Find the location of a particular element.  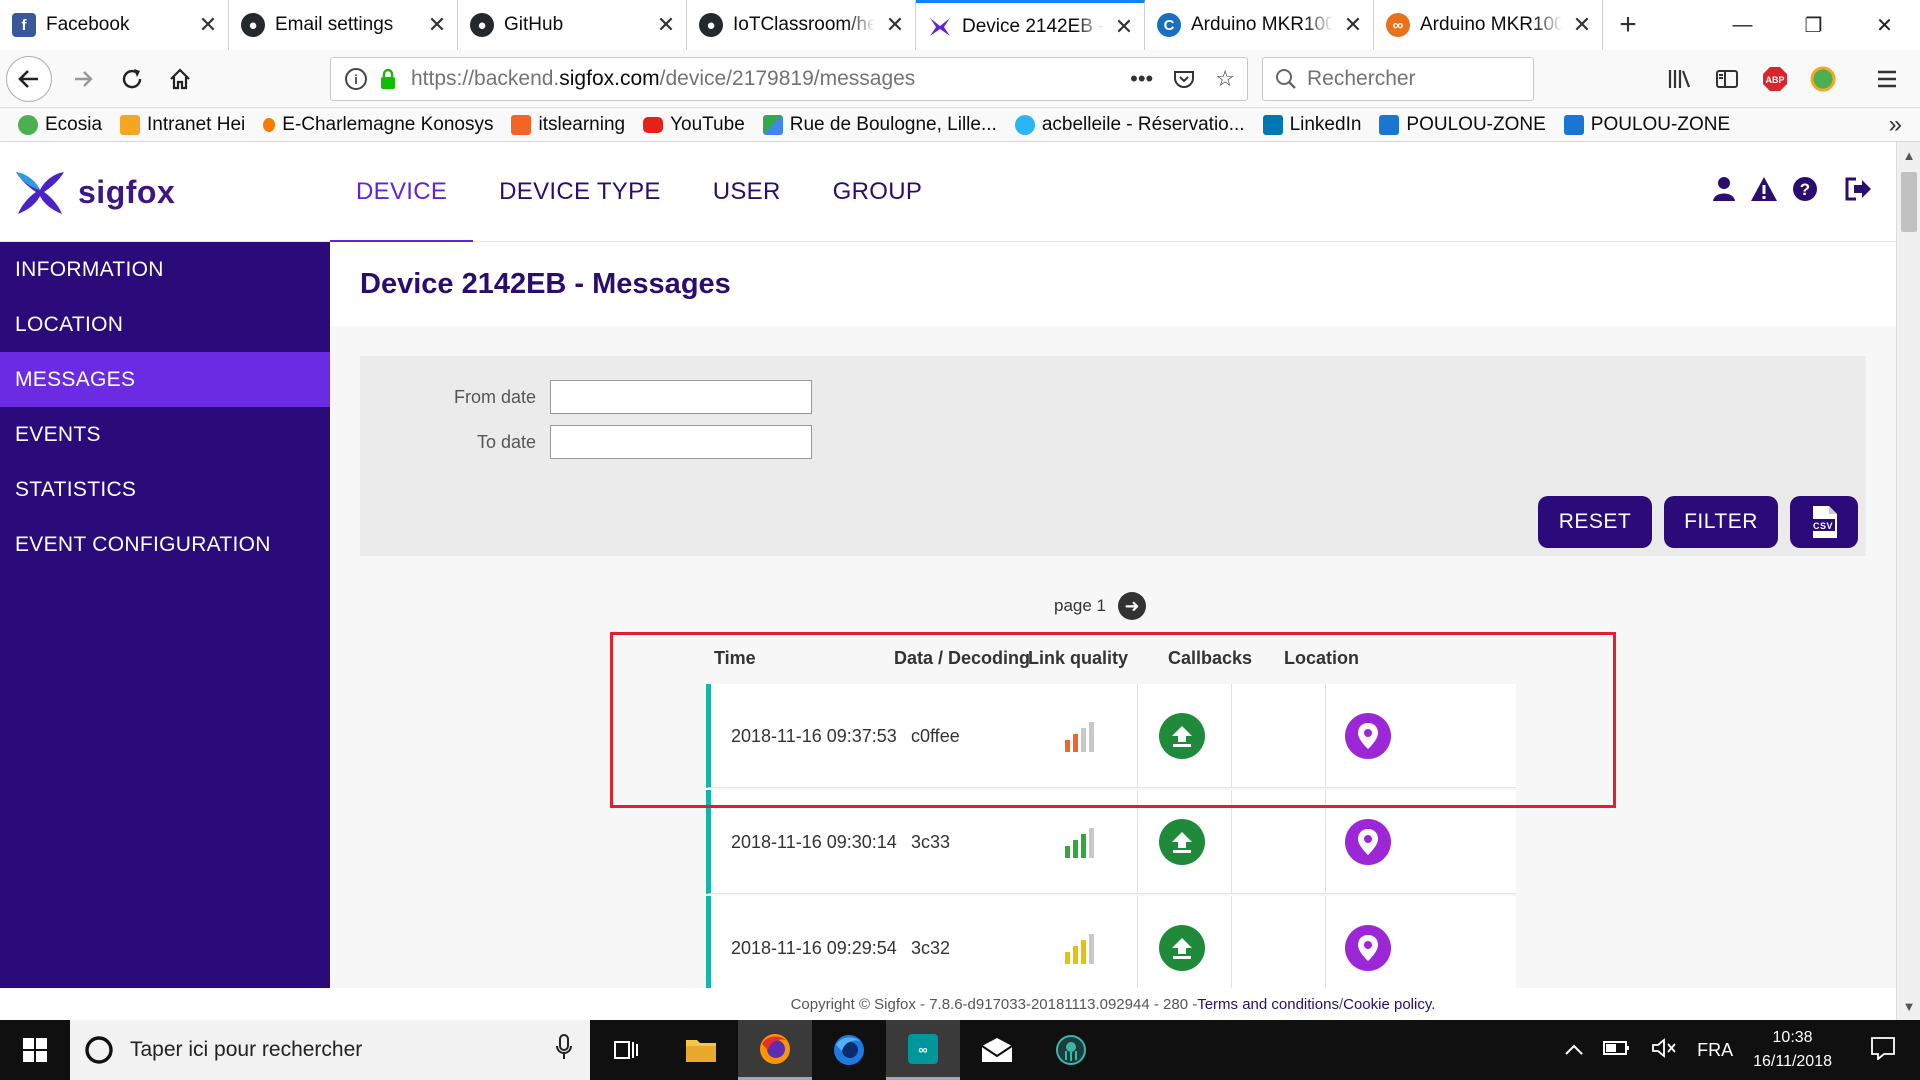

taskbar-search-input: Taper ici pour rechercher is located at coordinates (330, 1050).